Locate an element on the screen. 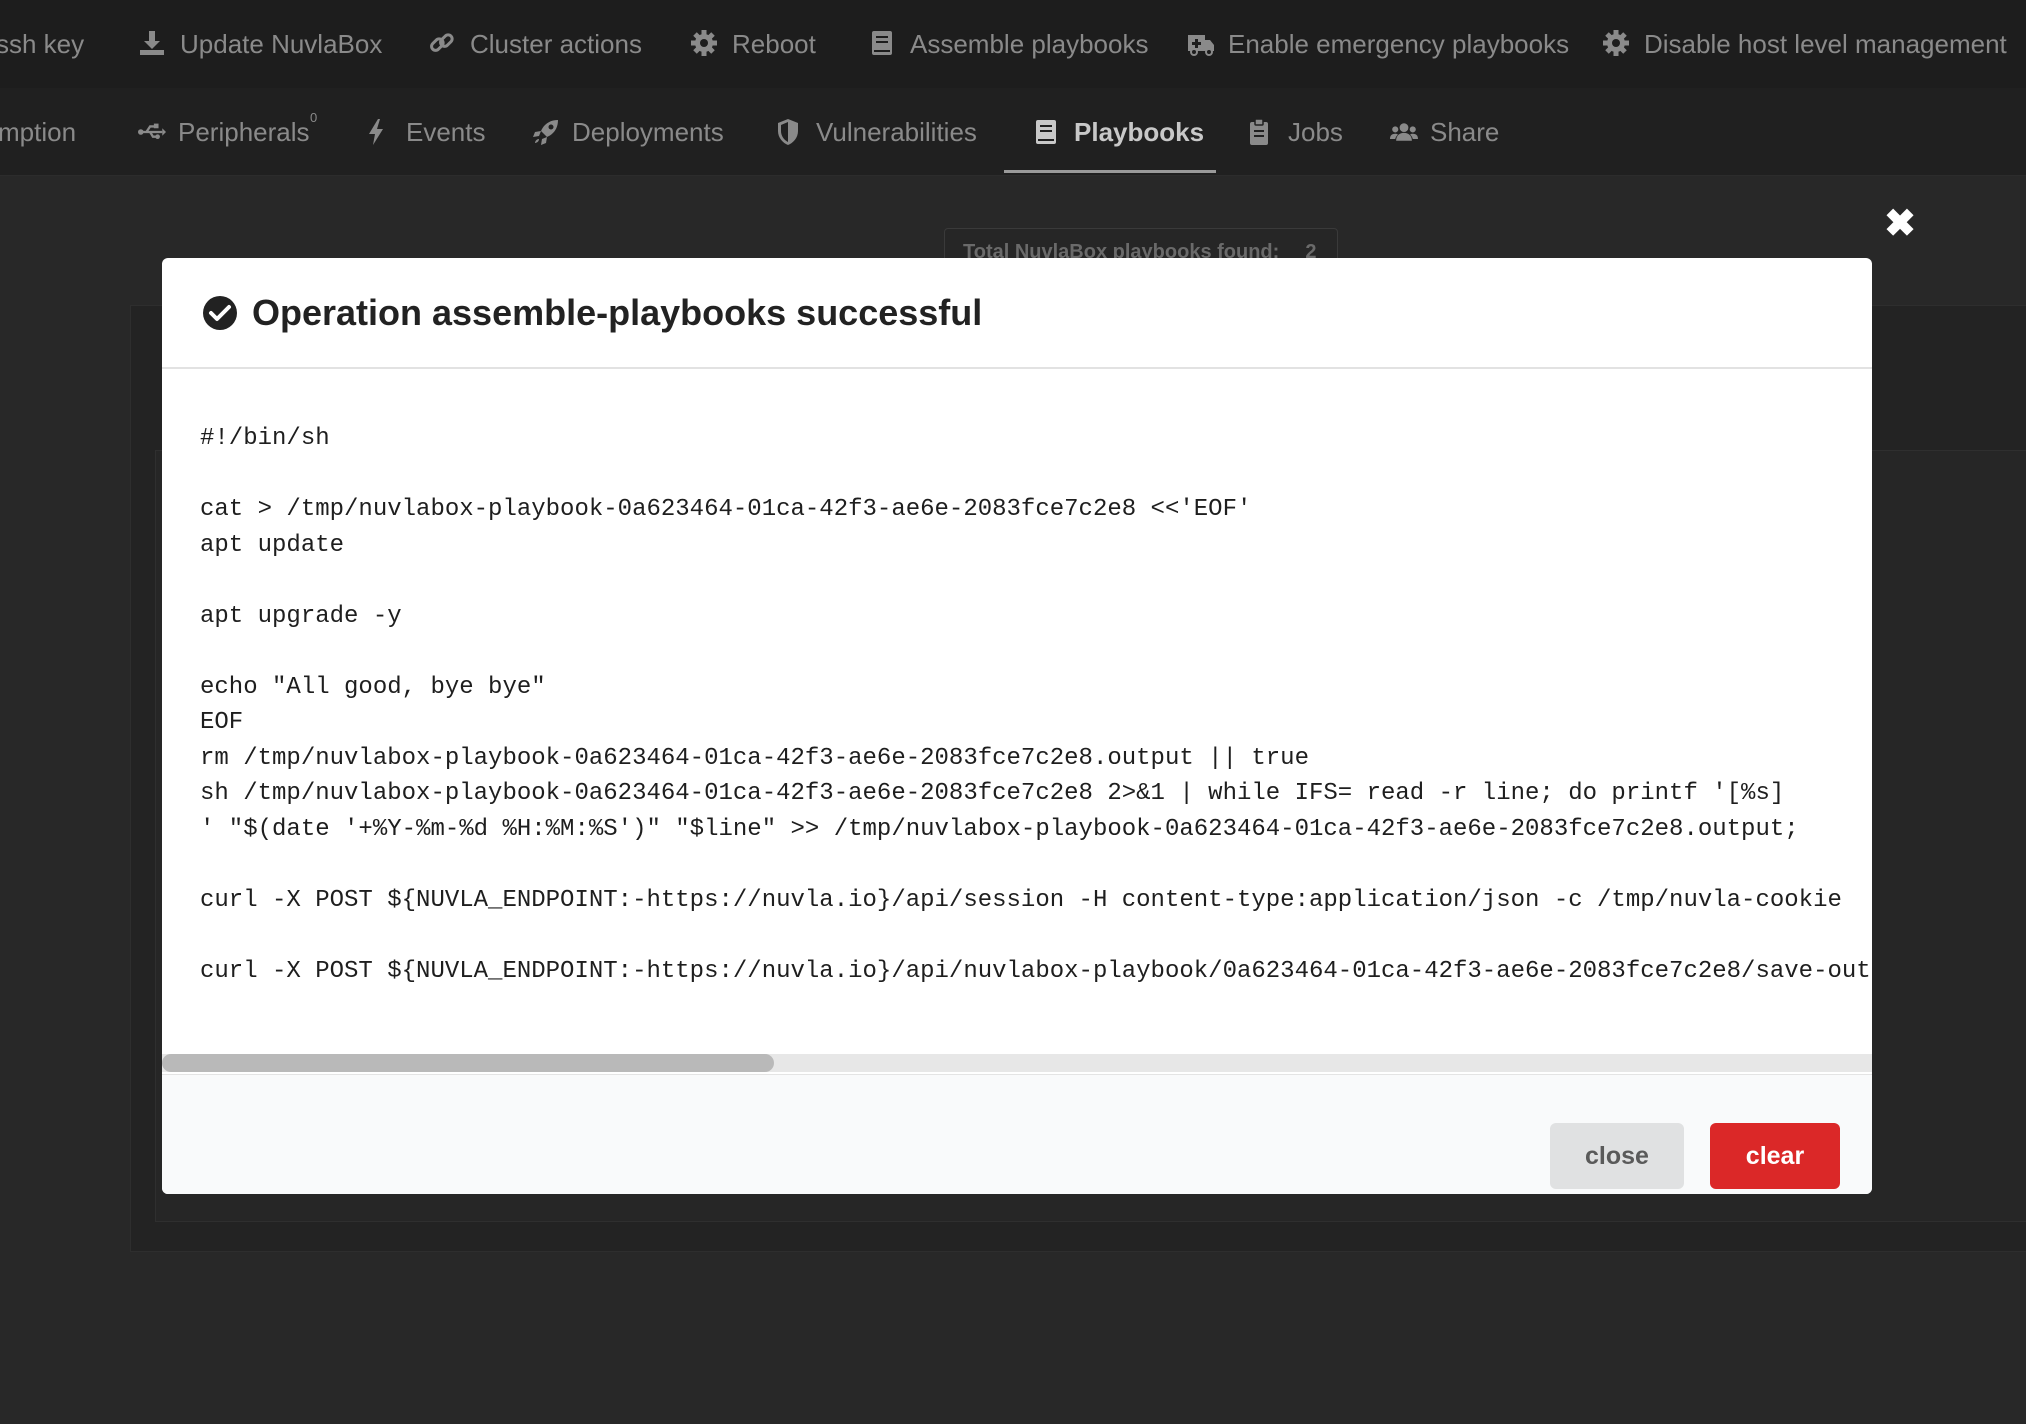 The width and height of the screenshot is (2026, 1424). tab-label: Events is located at coordinates (446, 131).